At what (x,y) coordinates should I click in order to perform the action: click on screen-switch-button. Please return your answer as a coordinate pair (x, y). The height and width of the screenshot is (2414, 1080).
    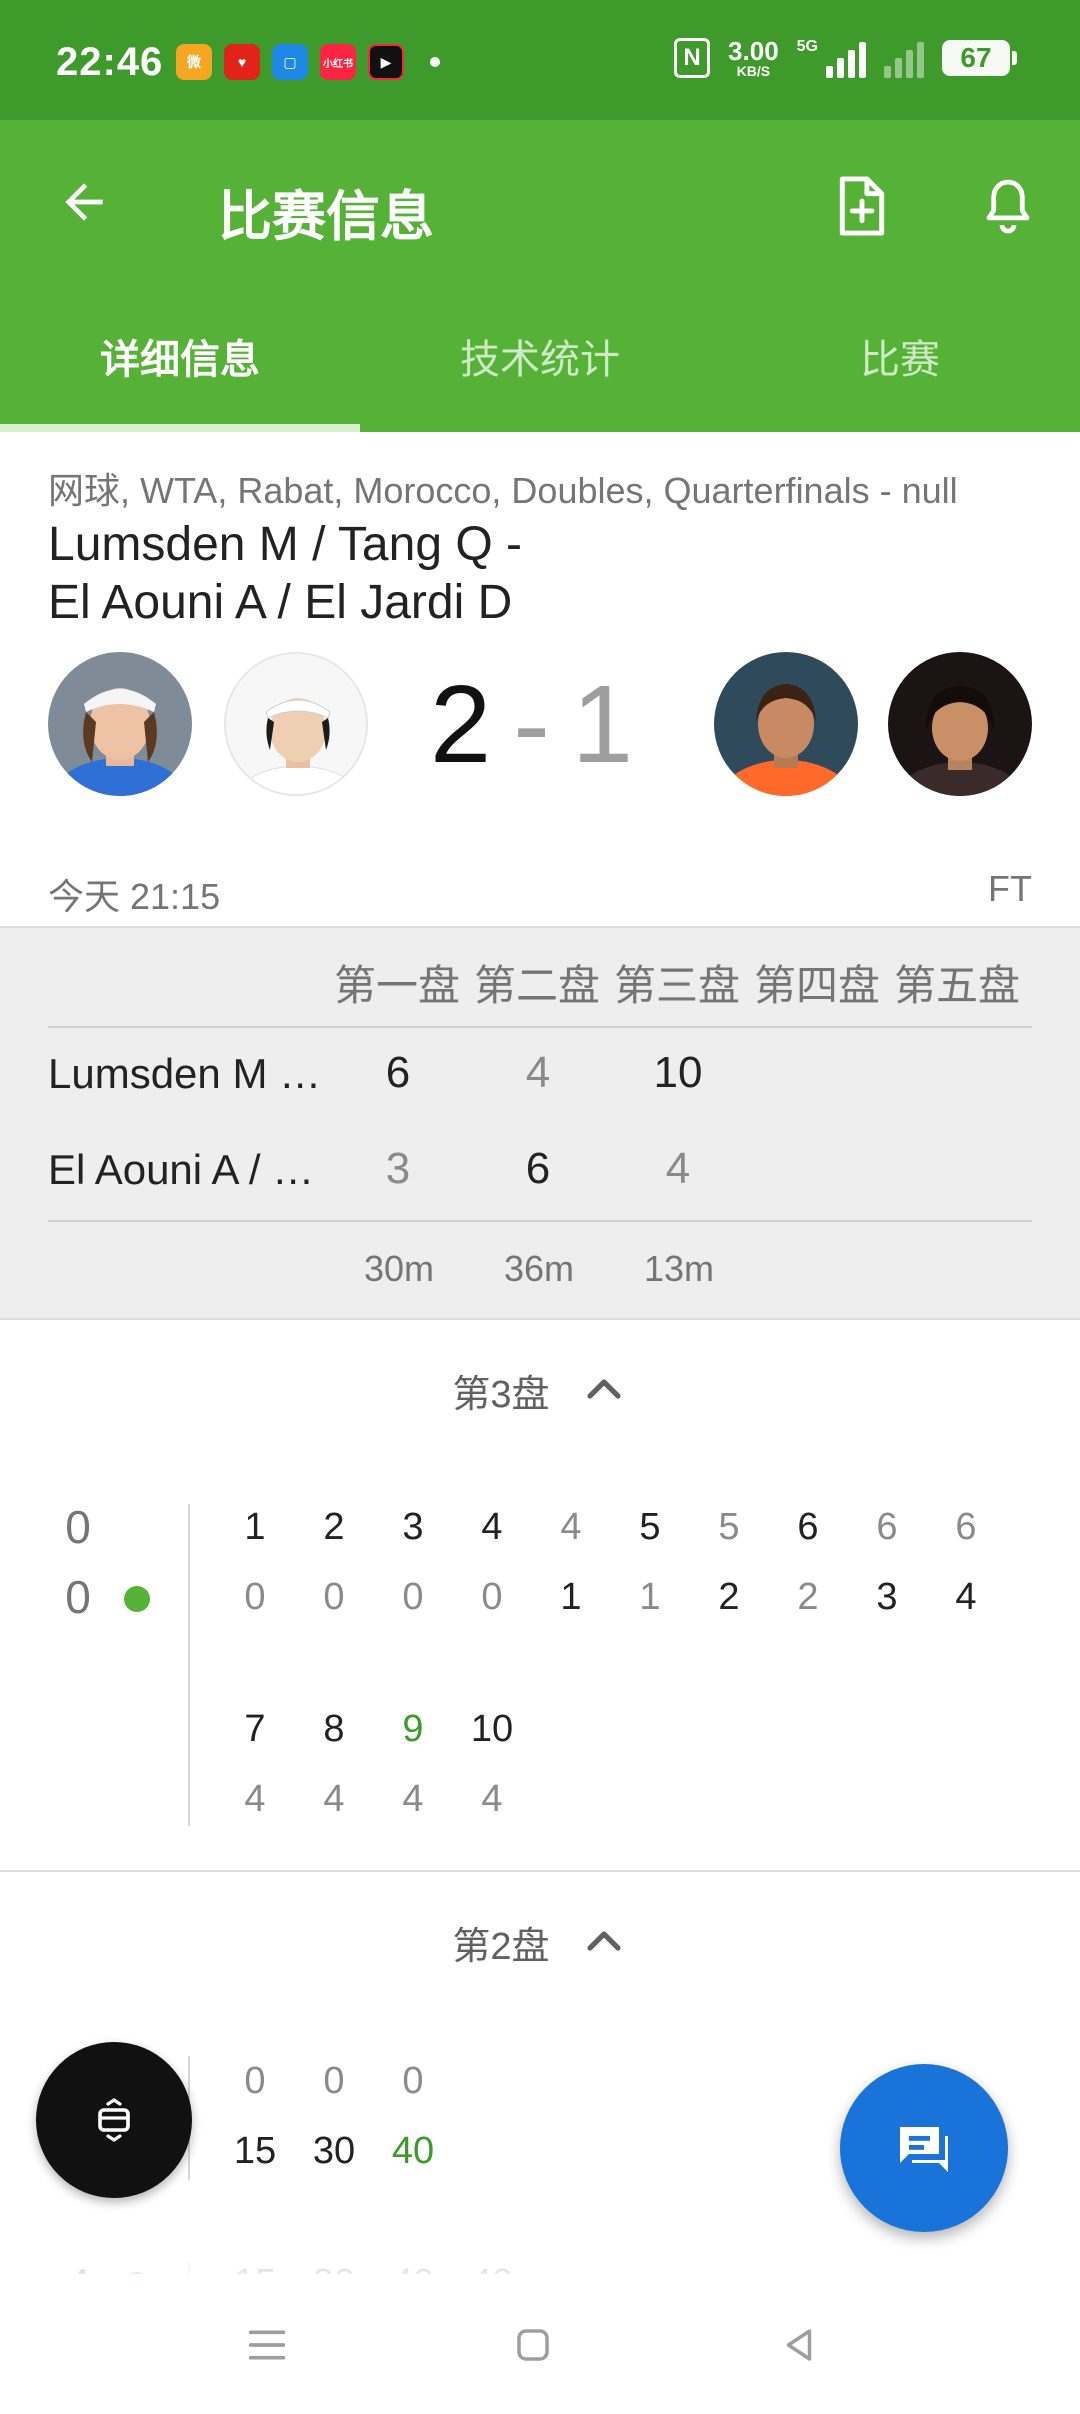
    Looking at the image, I should click on (114, 2120).